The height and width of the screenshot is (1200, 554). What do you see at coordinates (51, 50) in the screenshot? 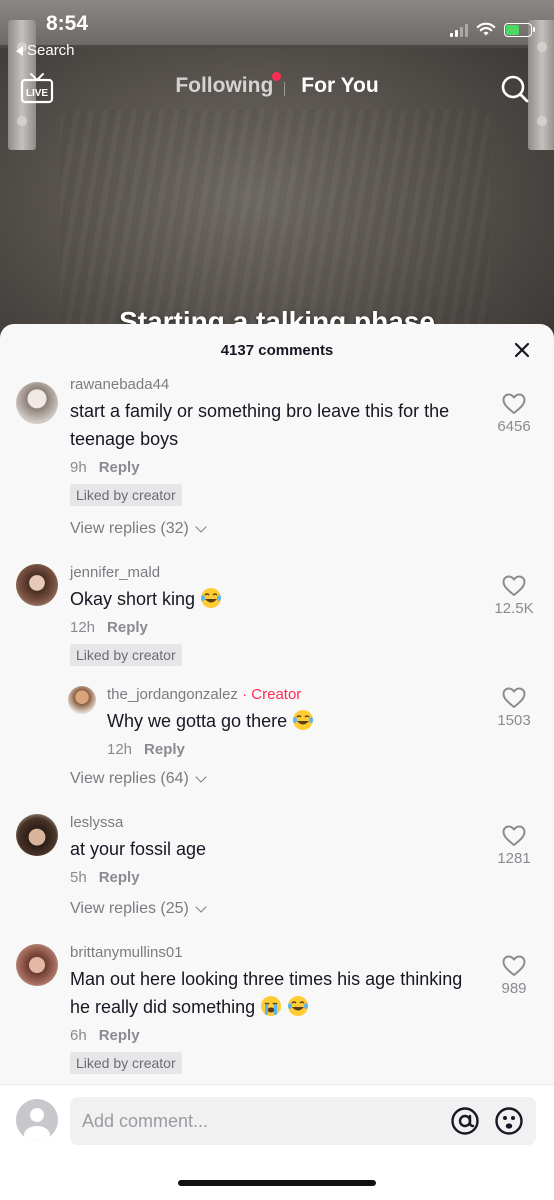
I see `back-search-label: Search` at bounding box center [51, 50].